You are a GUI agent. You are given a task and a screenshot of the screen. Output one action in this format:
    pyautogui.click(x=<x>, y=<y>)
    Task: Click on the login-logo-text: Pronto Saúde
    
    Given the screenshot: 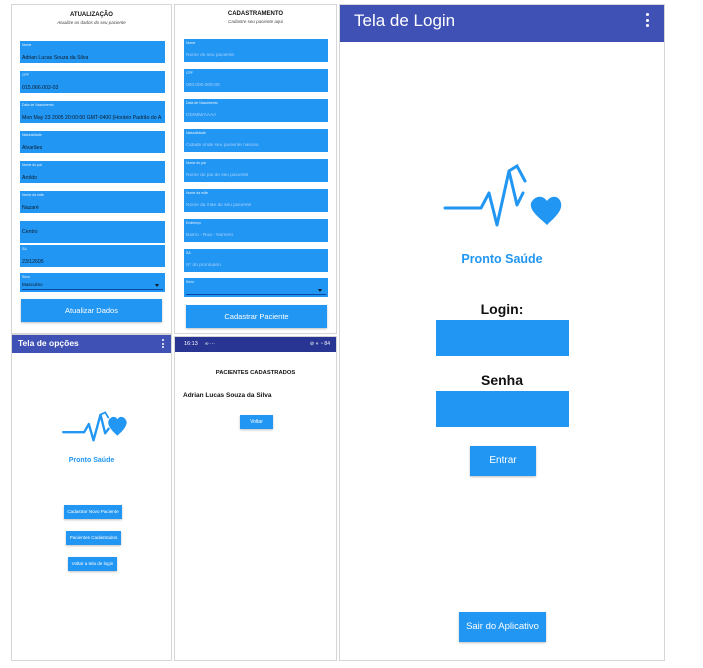 What is the action you would take?
    pyautogui.click(x=502, y=259)
    